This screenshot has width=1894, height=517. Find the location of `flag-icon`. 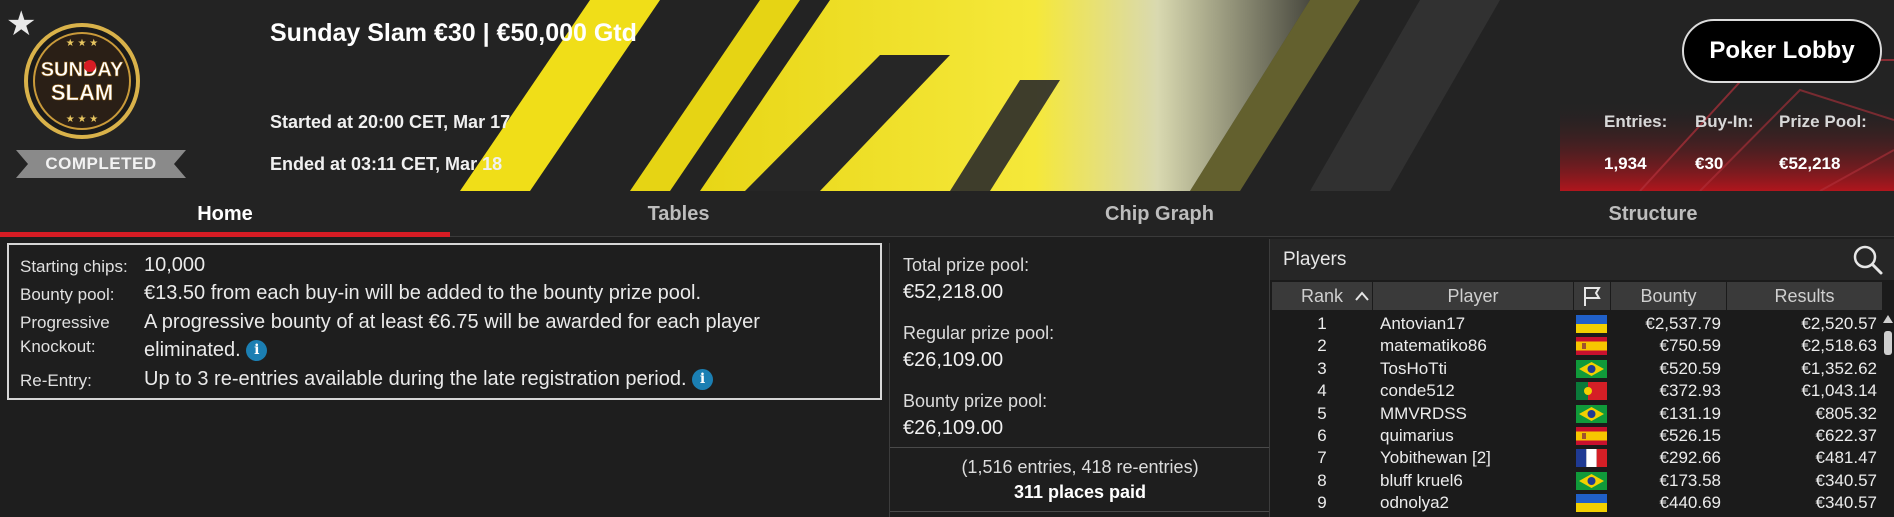

flag-icon is located at coordinates (1592, 296).